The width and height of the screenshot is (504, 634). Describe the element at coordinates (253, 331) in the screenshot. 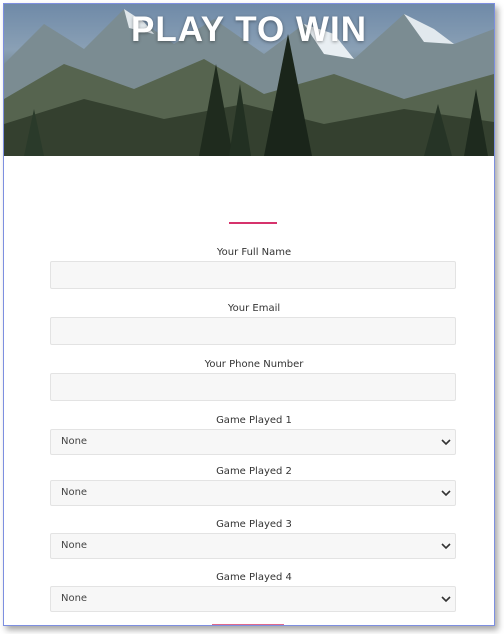

I see `email-input` at that location.